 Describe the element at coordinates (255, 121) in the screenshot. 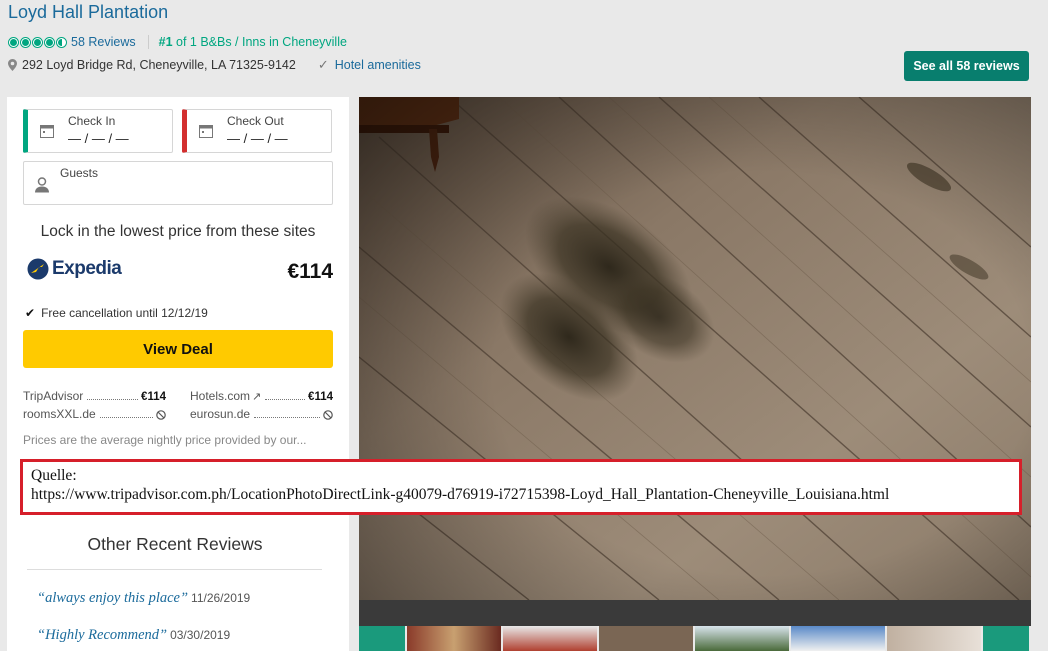

I see `check-out-label: Check Out` at that location.